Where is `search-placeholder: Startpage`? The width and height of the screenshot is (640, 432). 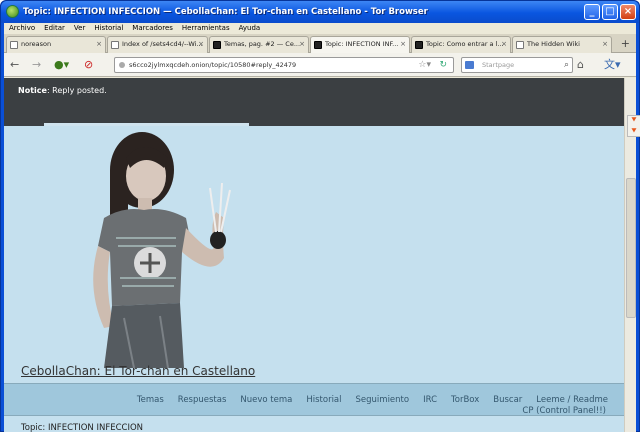 search-placeholder: Startpage is located at coordinates (498, 65).